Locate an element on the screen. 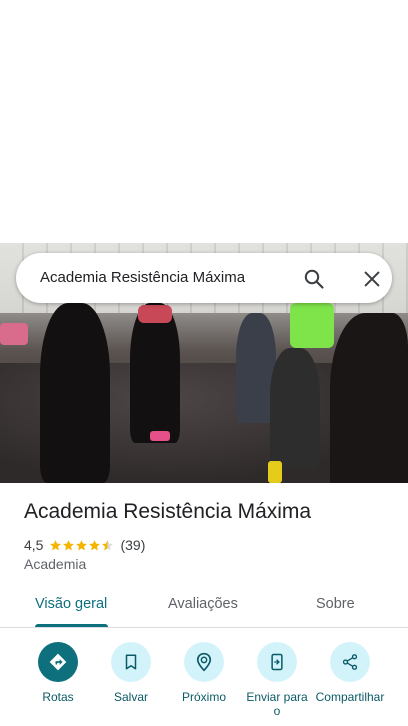 This screenshot has height=726, width=408. save-button: Salvar is located at coordinates (131, 672).